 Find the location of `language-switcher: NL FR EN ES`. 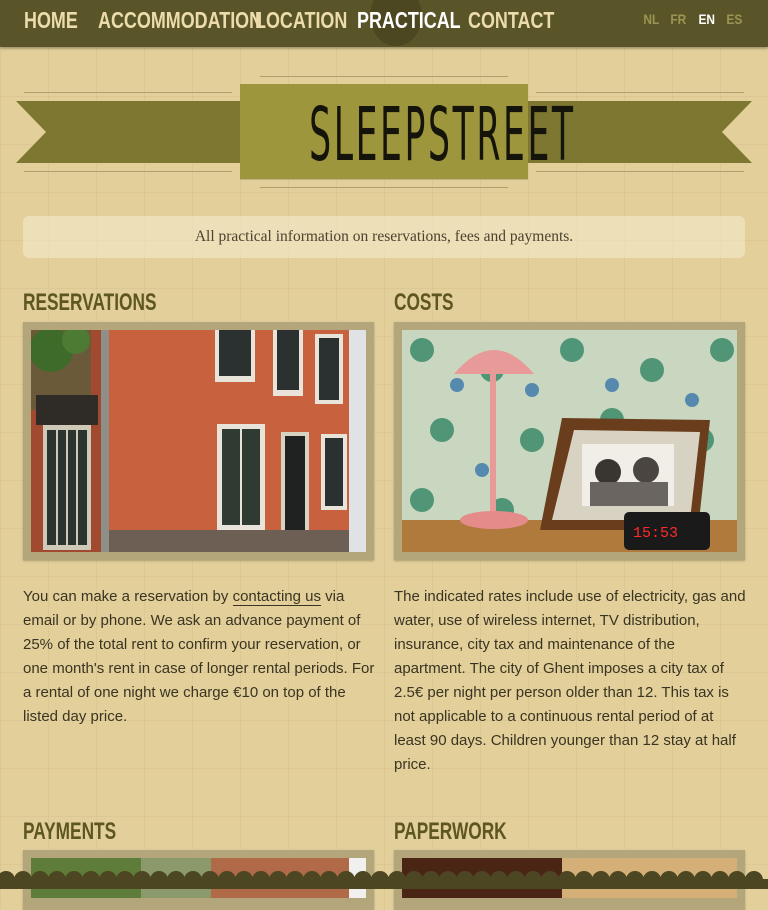

language-switcher: NL FR EN ES is located at coordinates (688, 19).